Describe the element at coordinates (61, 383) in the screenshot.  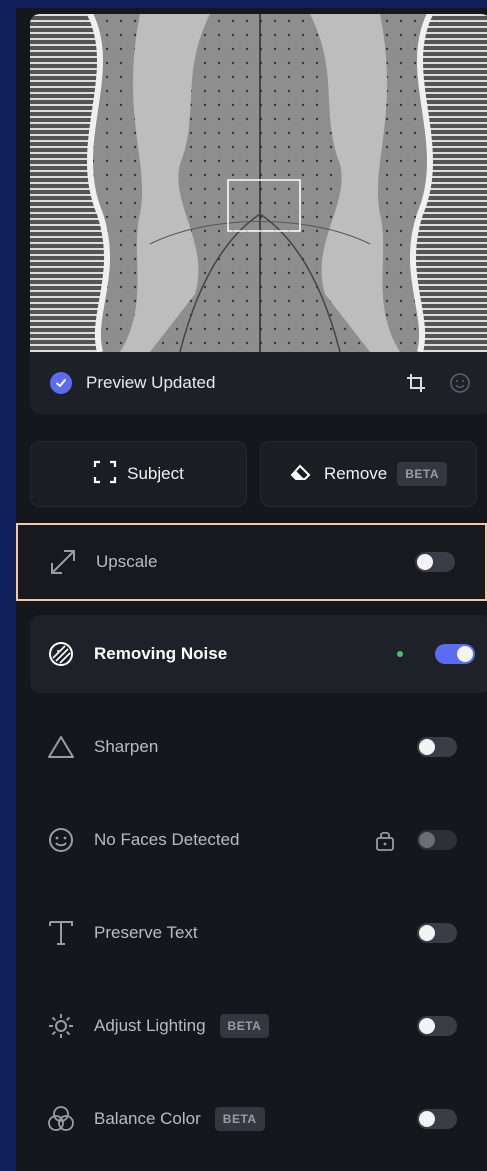
I see `check-circle-icon` at that location.